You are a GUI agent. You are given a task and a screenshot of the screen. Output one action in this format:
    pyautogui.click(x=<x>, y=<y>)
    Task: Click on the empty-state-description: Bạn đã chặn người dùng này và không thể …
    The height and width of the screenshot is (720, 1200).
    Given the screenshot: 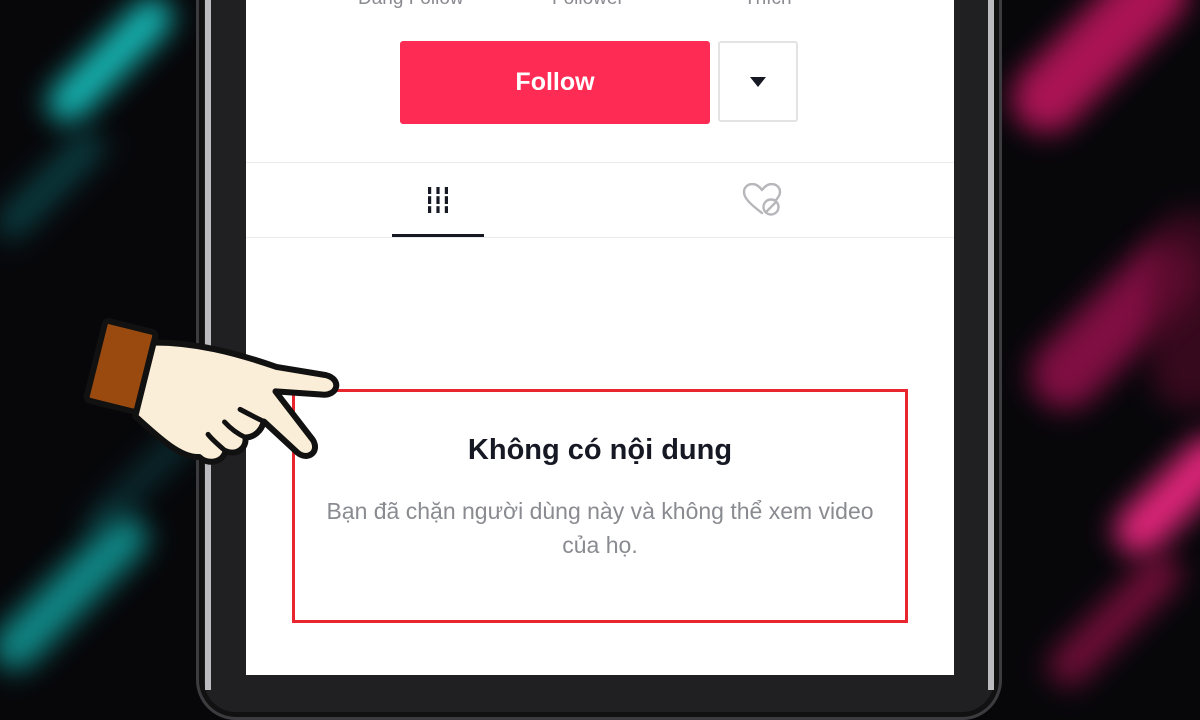 What is the action you would take?
    pyautogui.click(x=600, y=528)
    